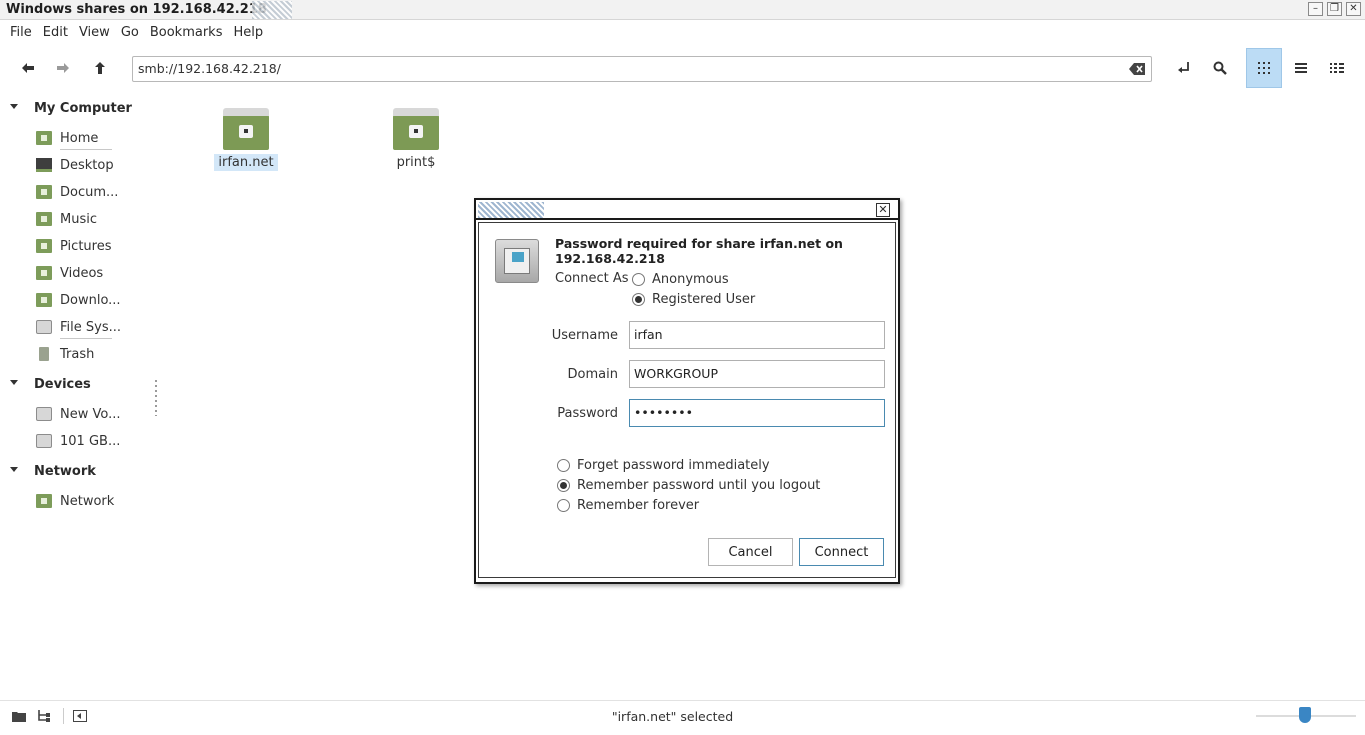 The width and height of the screenshot is (1365, 735). Describe the element at coordinates (79, 138) in the screenshot. I see `sidebar-item-label: Home` at that location.